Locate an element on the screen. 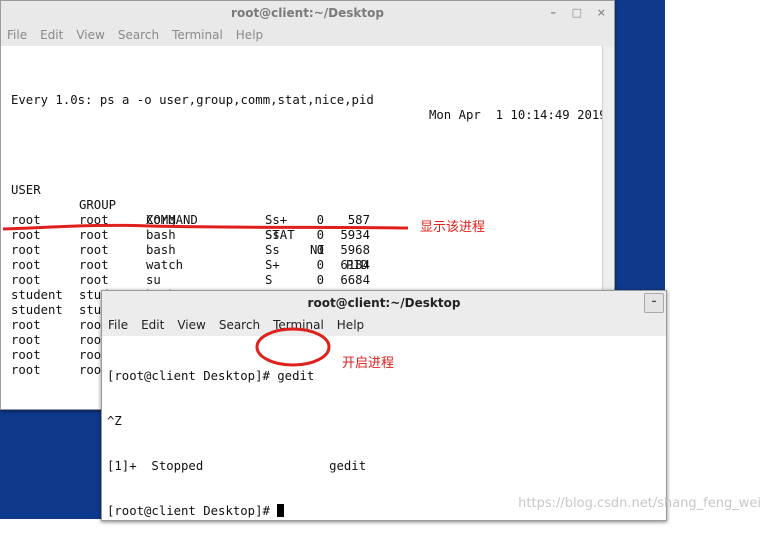 The image size is (769, 549). annotation-overlay is located at coordinates (205, 295).